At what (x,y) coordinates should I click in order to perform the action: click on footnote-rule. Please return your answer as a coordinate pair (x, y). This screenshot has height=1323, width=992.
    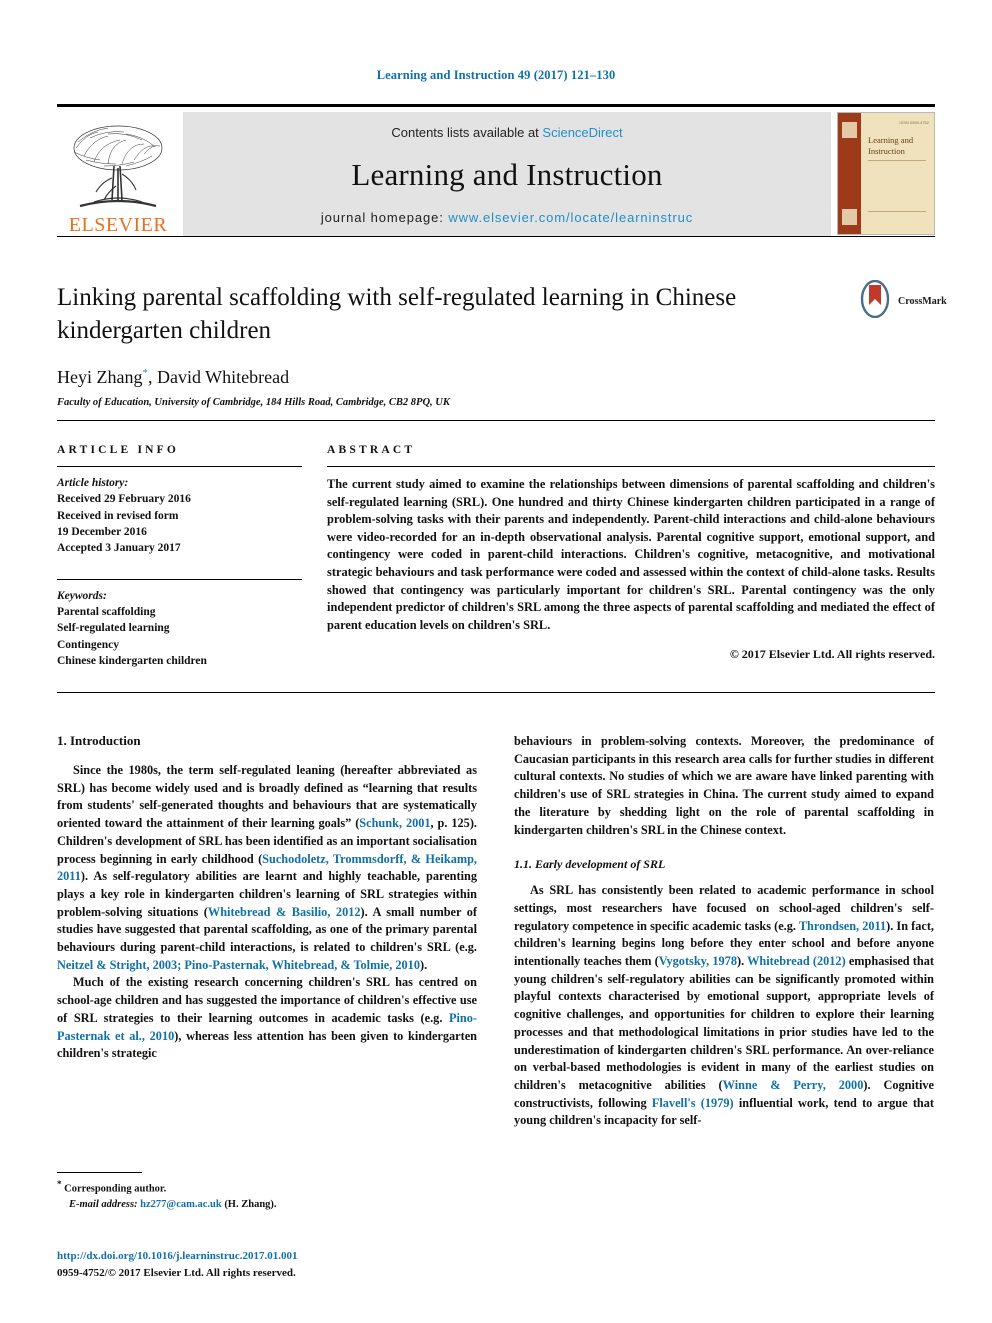
    Looking at the image, I should click on (99, 1172).